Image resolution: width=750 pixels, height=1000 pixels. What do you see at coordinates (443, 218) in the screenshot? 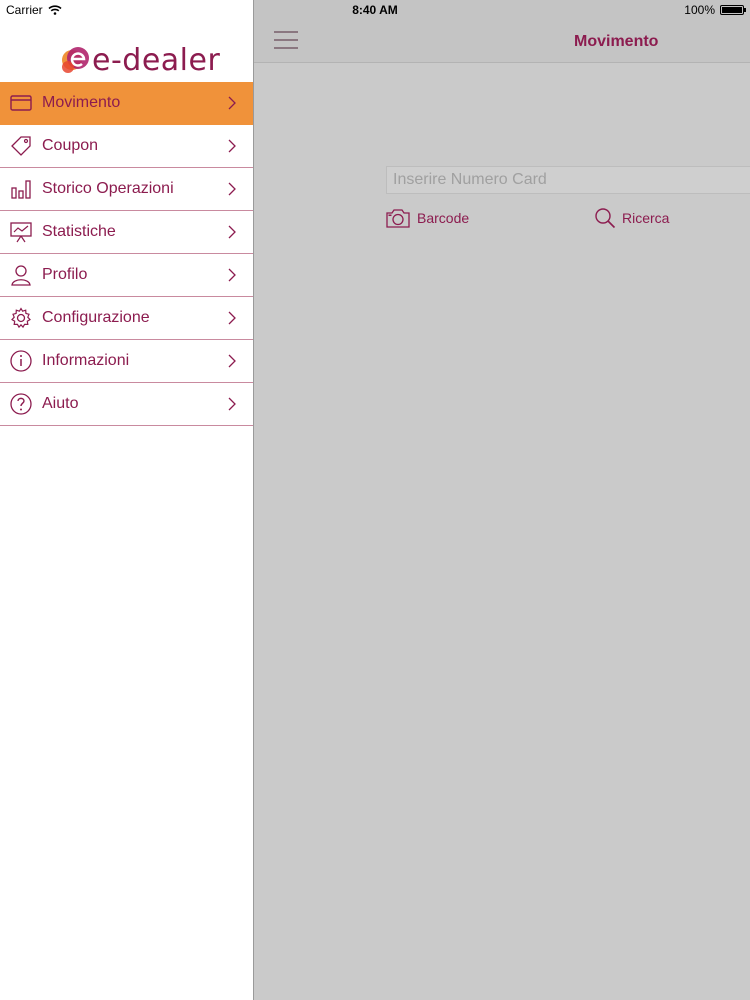
I see `barcode-label: Barcode` at bounding box center [443, 218].